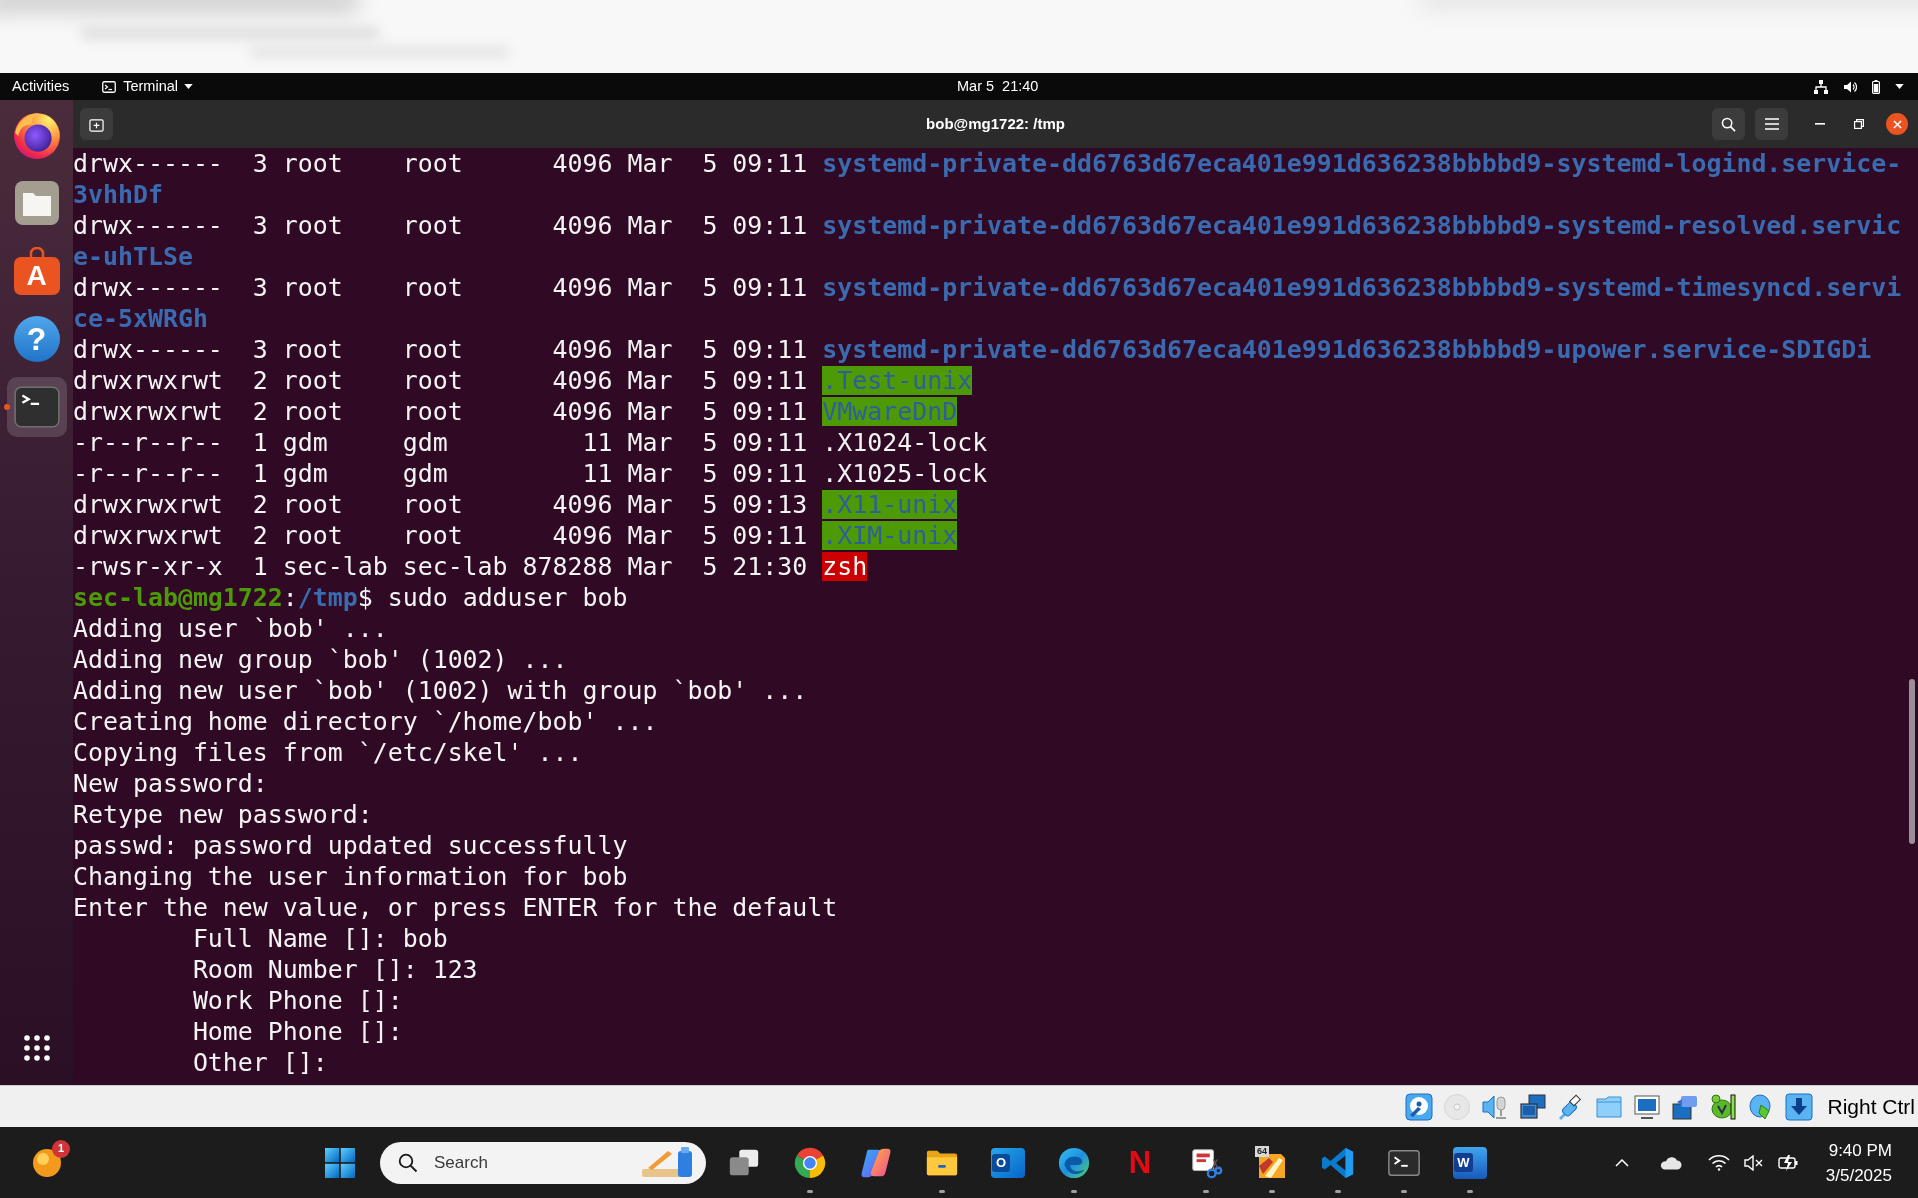 The width and height of the screenshot is (1918, 1198). What do you see at coordinates (1621, 1162) in the screenshot?
I see `chevron-up-icon` at bounding box center [1621, 1162].